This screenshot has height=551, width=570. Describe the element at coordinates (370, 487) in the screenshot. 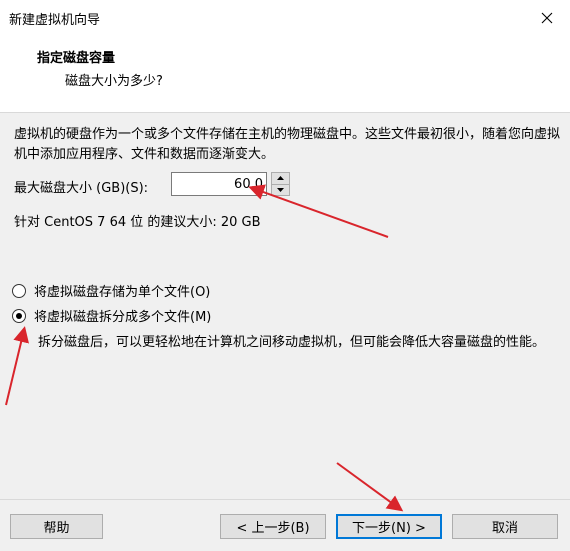

I see `annotation-arrow-to-next` at that location.